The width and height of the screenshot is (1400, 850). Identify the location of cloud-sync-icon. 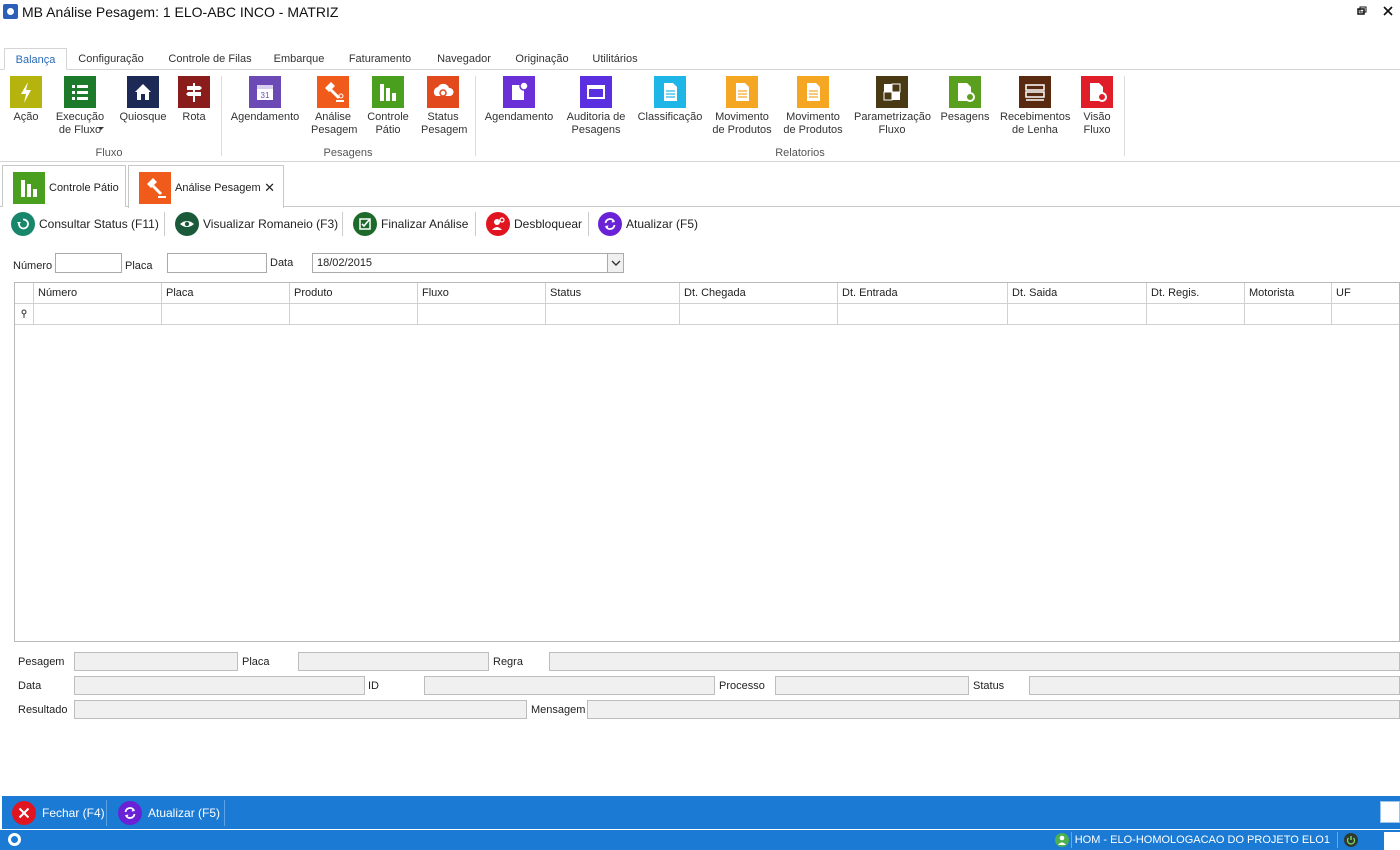
(443, 92).